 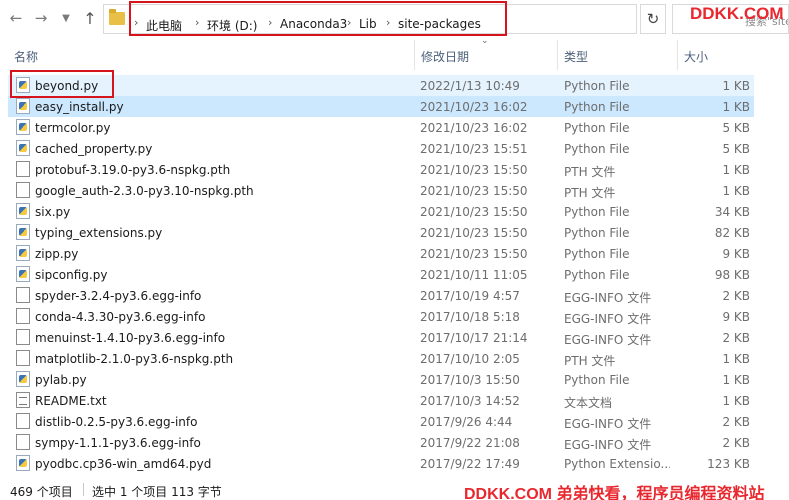 I want to click on selection-info: 选中 1 个项目 113 字节, so click(x=157, y=492).